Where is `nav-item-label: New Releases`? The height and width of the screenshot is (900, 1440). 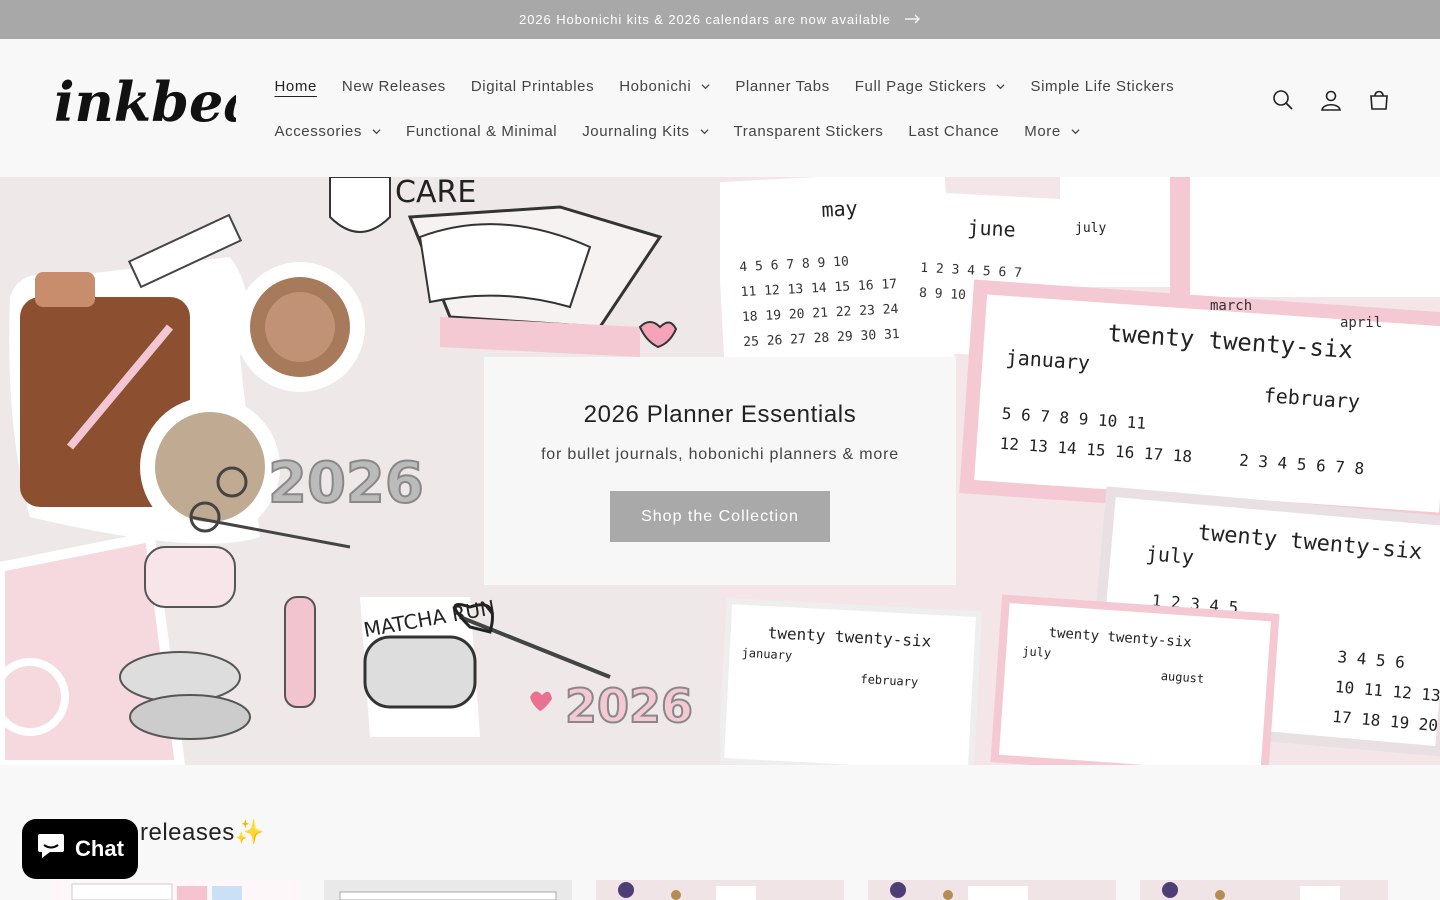 nav-item-label: New Releases is located at coordinates (393, 86).